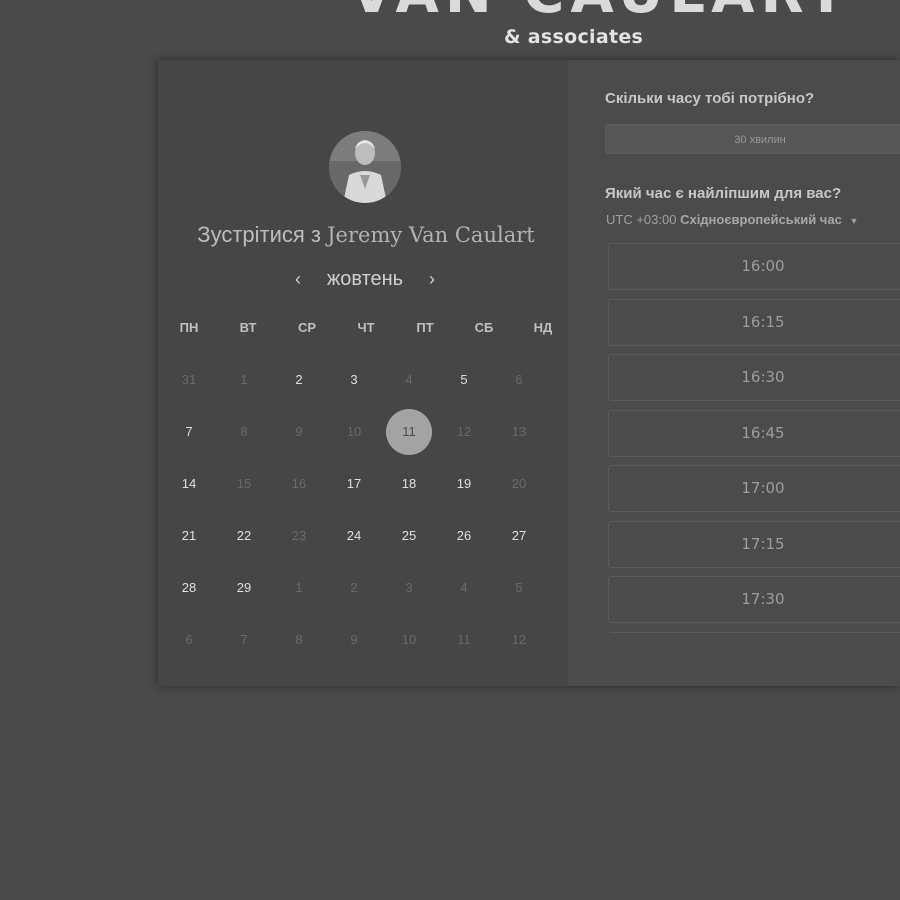 This screenshot has width=900, height=900. What do you see at coordinates (244, 536) in the screenshot?
I see `calendar-day: 22` at bounding box center [244, 536].